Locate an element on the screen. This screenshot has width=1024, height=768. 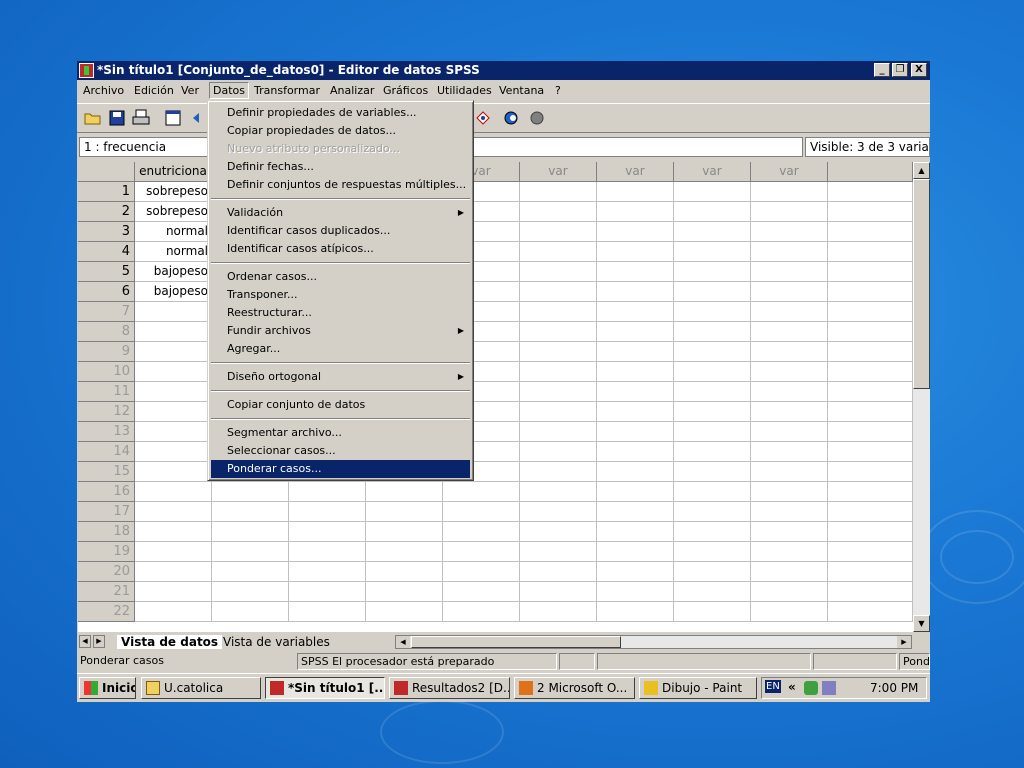
menu-ayuda: ? is located at coordinates (558, 90).